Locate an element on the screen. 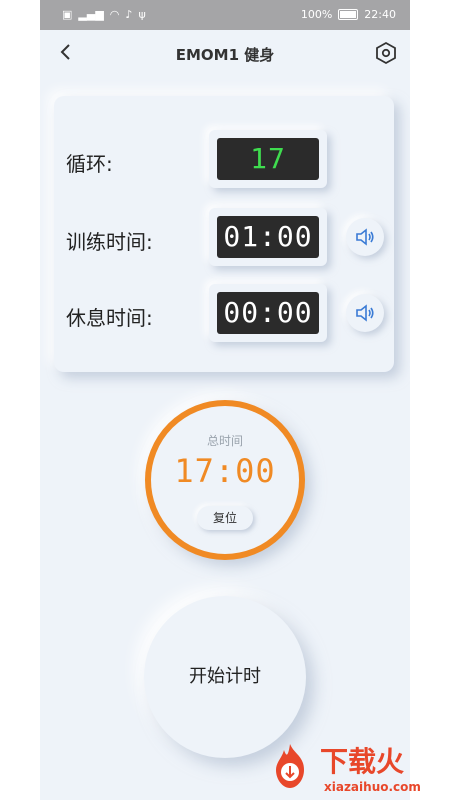 The width and height of the screenshot is (450, 800). wifi-icon: ◠ is located at coordinates (114, 14).